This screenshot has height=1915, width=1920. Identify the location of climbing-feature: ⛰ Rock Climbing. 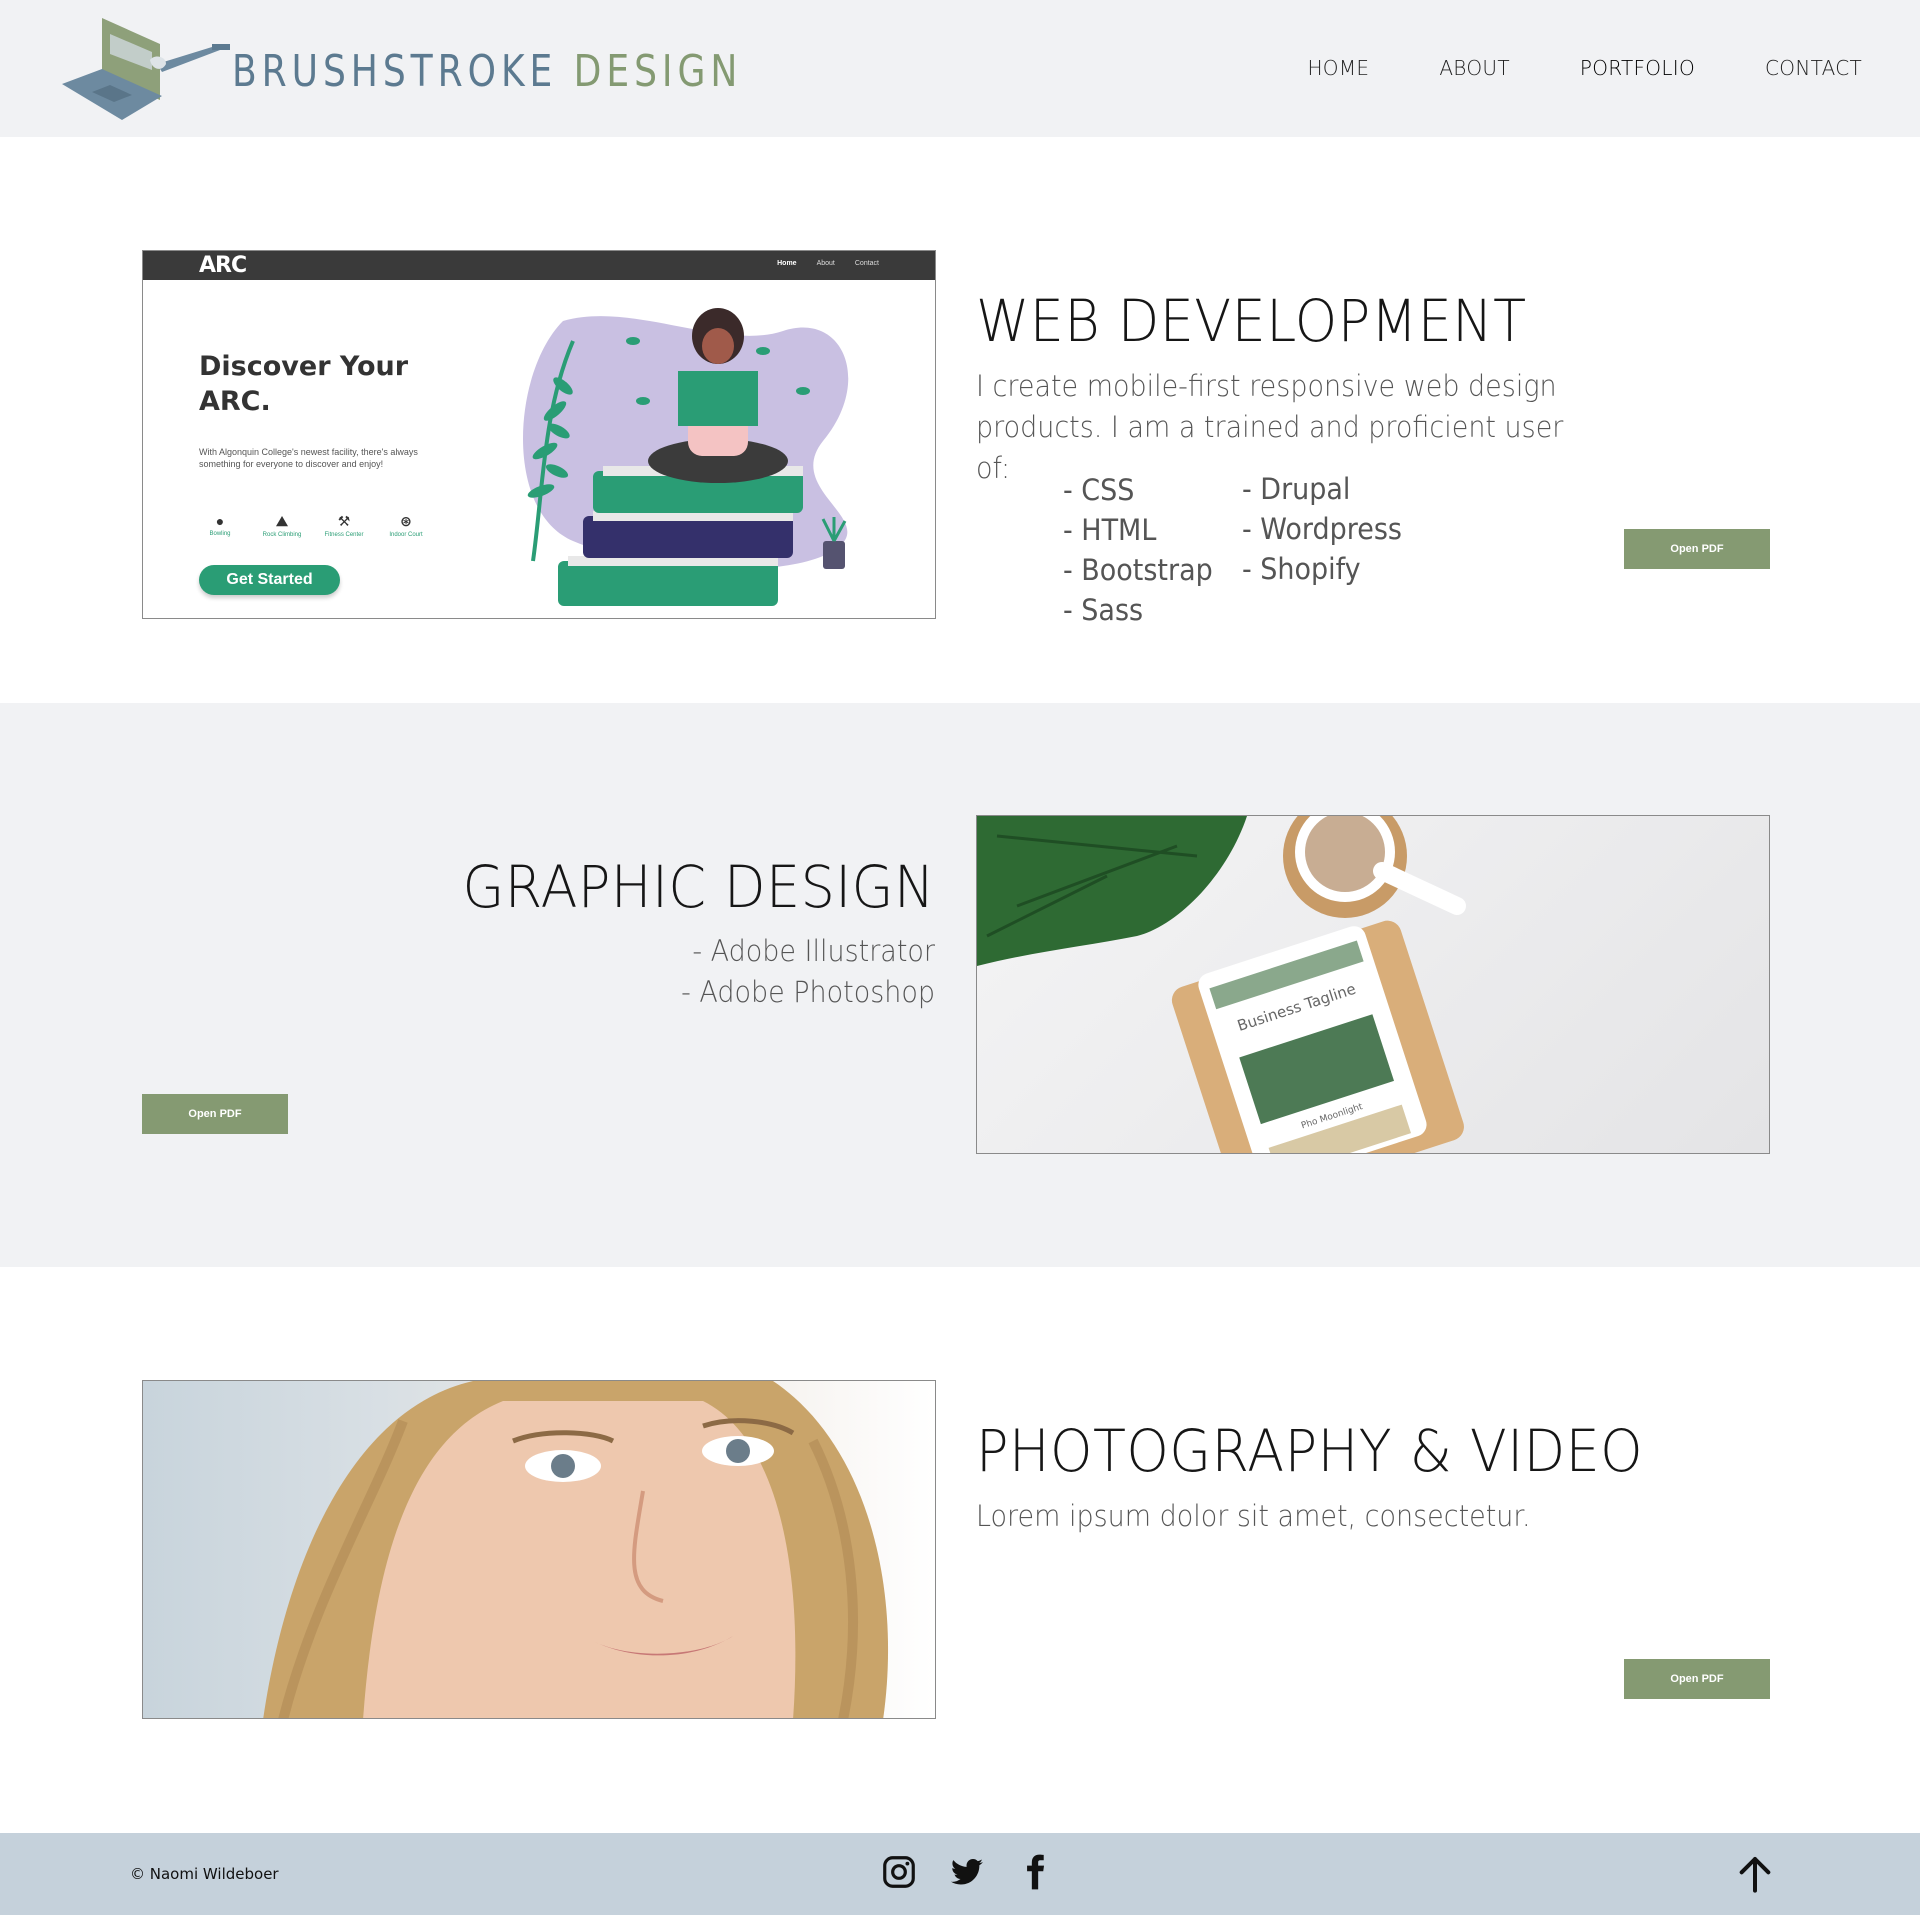
(282, 525).